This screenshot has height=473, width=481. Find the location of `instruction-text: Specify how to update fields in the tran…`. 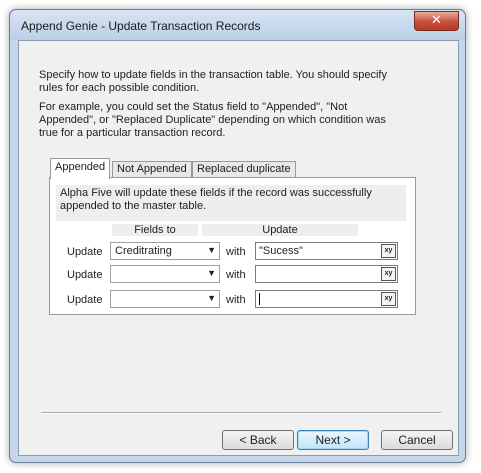

instruction-text: Specify how to update fields in the tran… is located at coordinates (213, 81).